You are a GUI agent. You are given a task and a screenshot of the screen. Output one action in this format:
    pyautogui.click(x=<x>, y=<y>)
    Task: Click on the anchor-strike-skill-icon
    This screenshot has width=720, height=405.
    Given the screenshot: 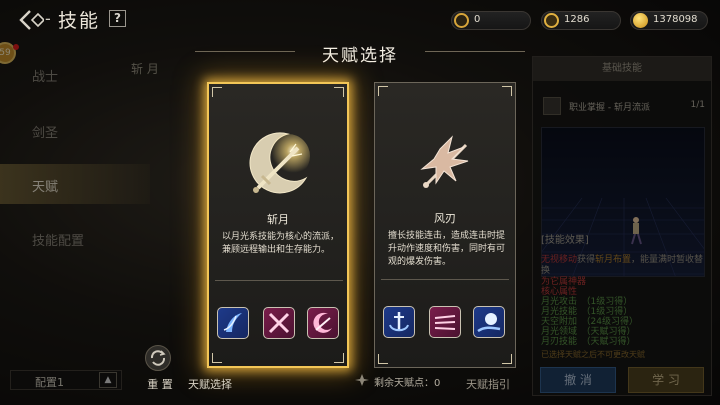 What is the action you would take?
    pyautogui.click(x=399, y=322)
    